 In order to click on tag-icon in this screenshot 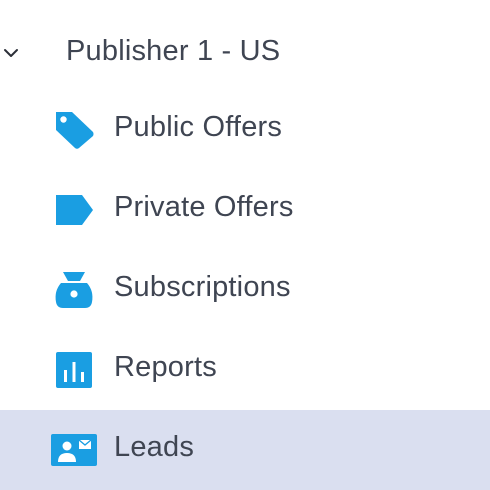, I will do `click(74, 130)`.